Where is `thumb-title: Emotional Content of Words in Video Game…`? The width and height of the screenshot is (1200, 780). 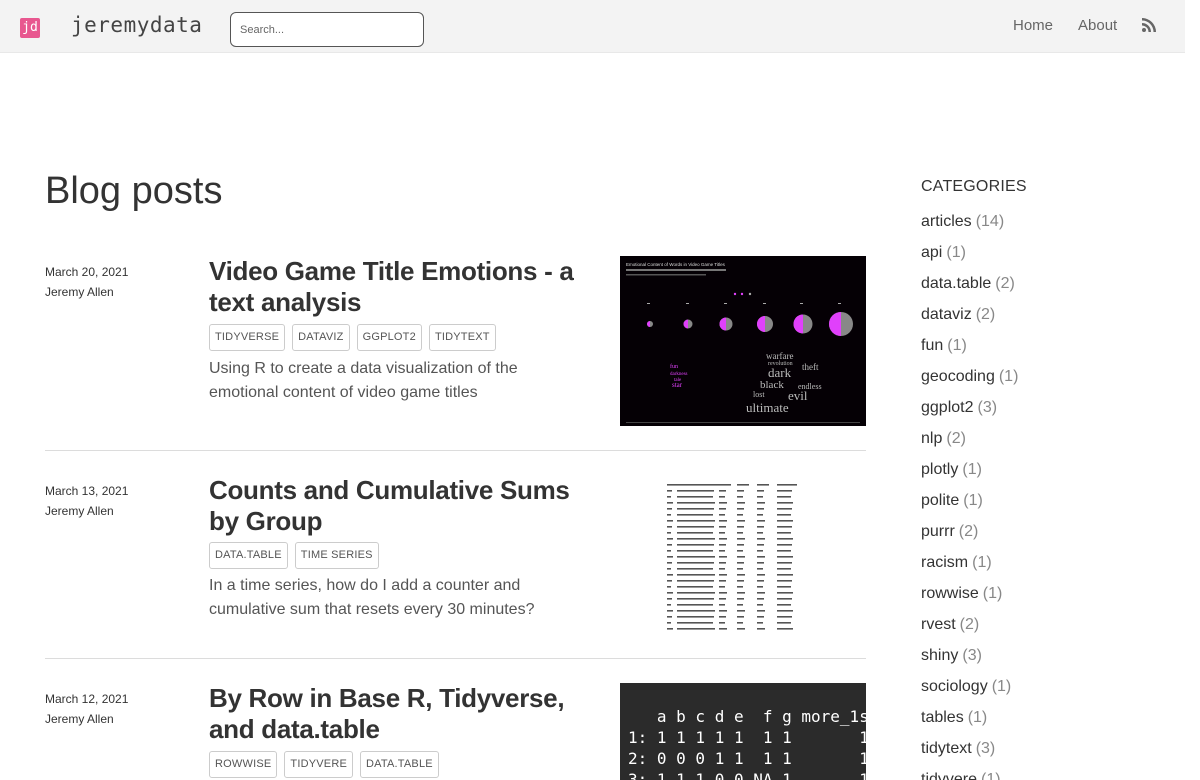 thumb-title: Emotional Content of Words in Video Game… is located at coordinates (676, 264).